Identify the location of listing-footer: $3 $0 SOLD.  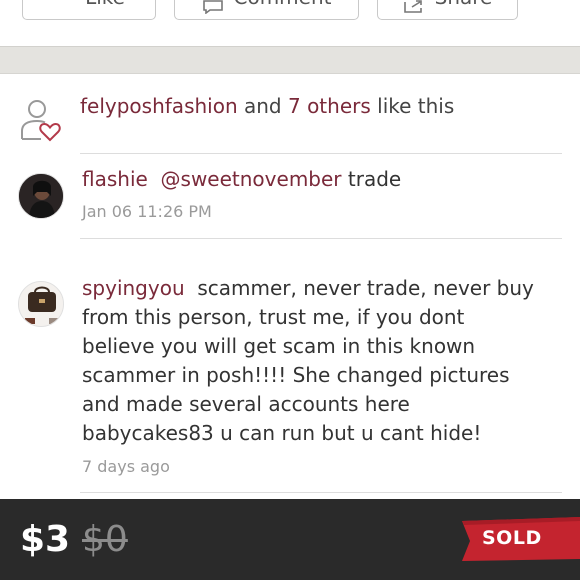
(290, 539).